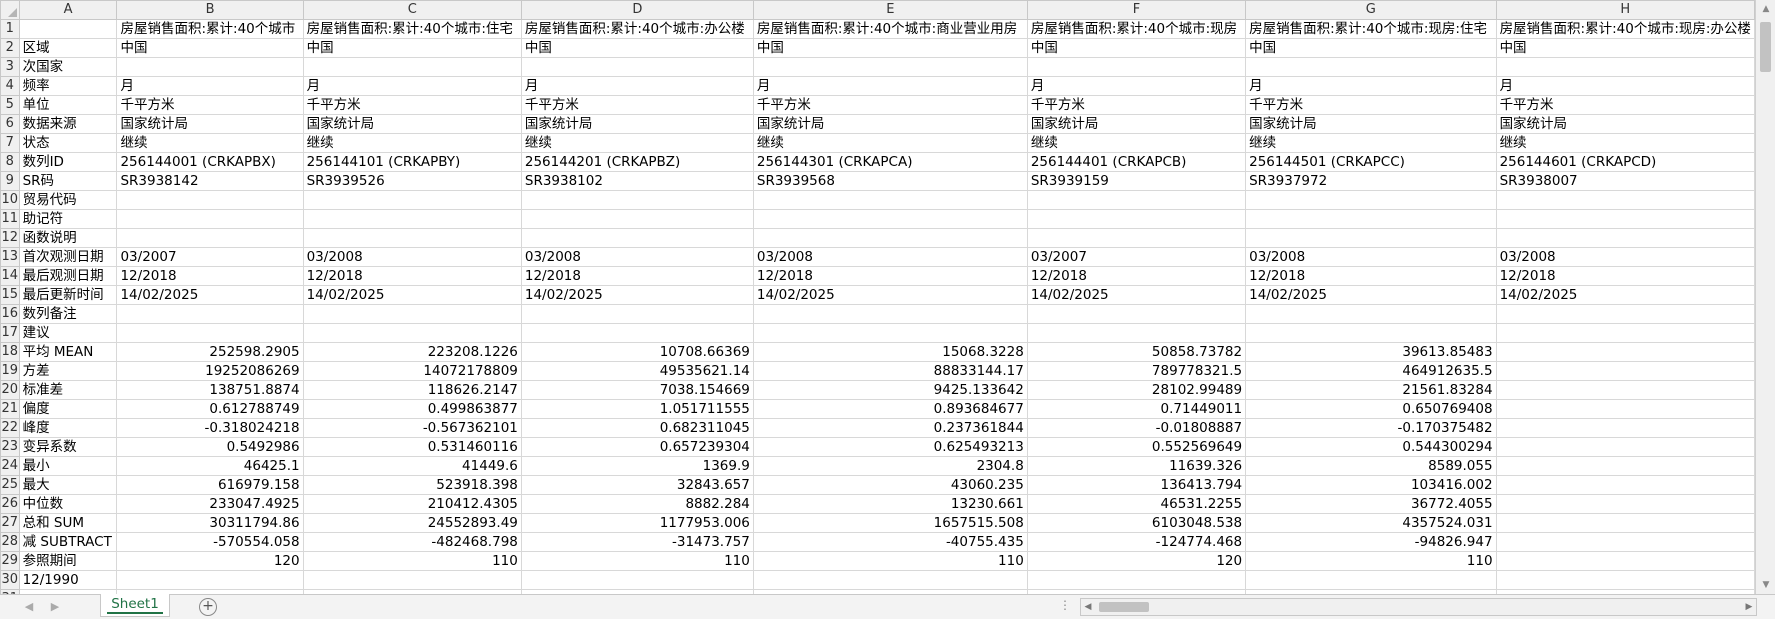 This screenshot has height=619, width=1775. What do you see at coordinates (1136, 67) in the screenshot?
I see `cell-f3` at bounding box center [1136, 67].